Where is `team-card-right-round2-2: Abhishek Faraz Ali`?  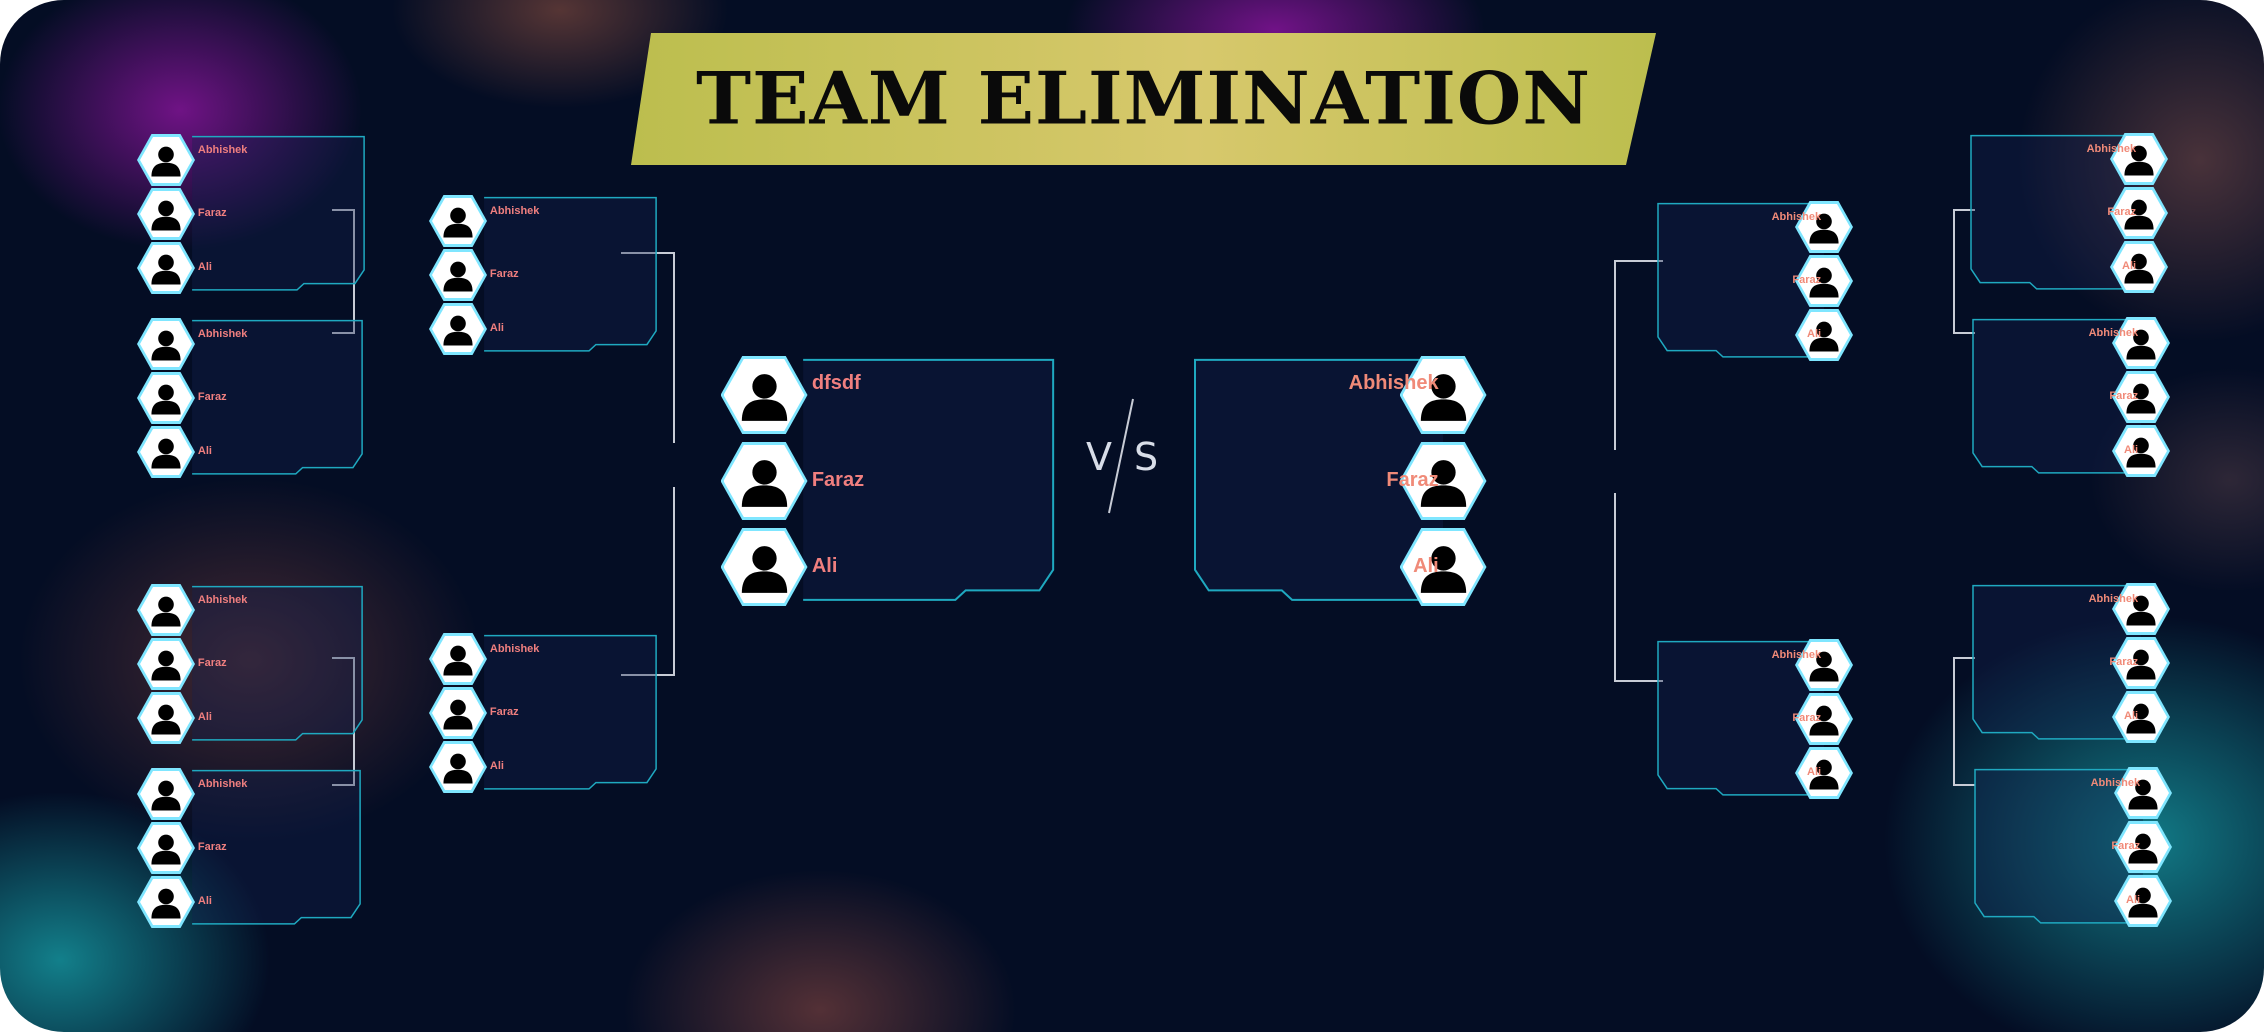
team-card-right-round2-2: Abhishek Faraz Ali is located at coordinates (1755, 719).